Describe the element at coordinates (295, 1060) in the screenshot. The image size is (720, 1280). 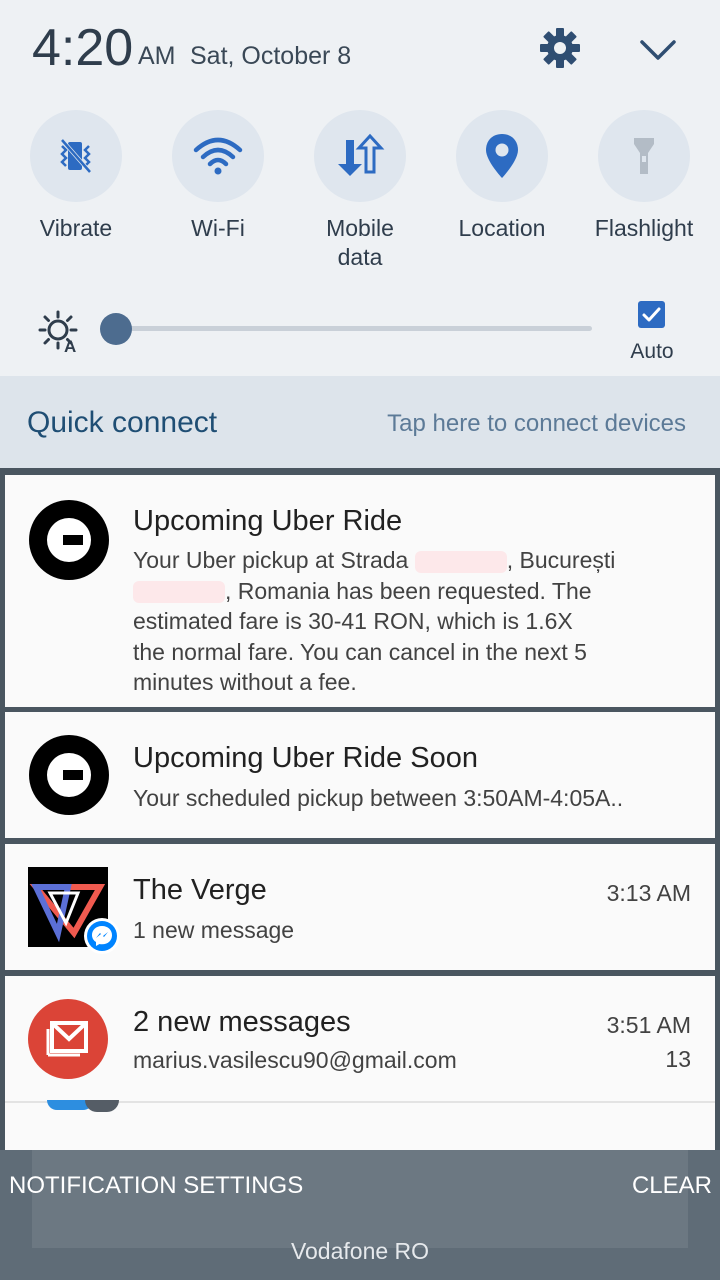
I see `notification-body: marius.vasilescu90@gmail.com` at that location.